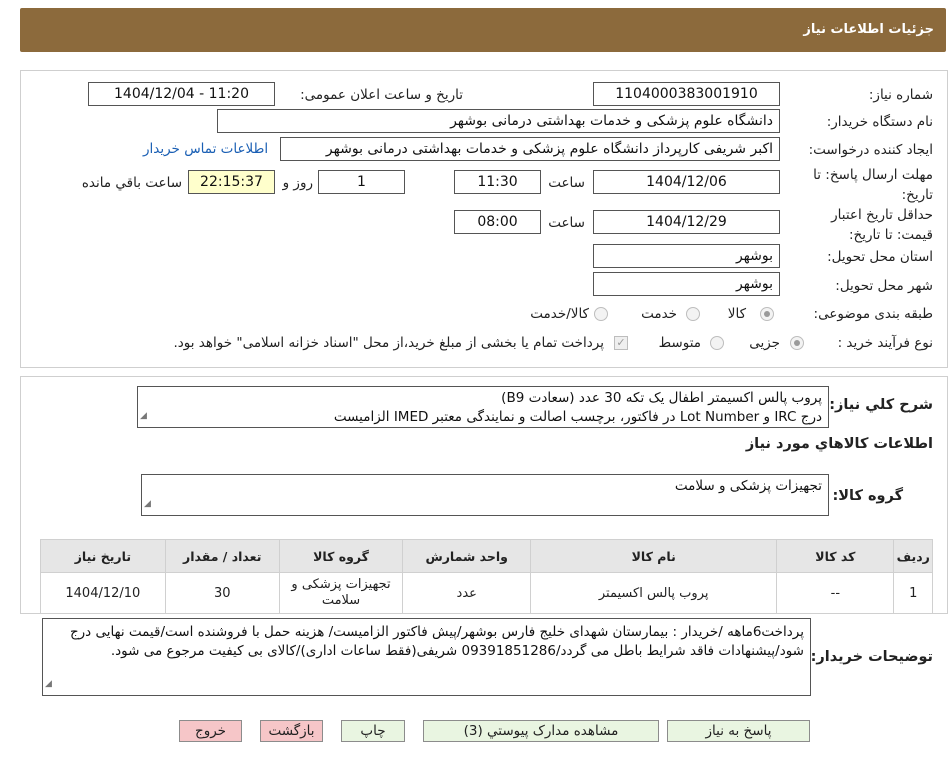 This screenshot has height=764, width=951. I want to click on goods-group-label: گروه کالا:, so click(867, 496).